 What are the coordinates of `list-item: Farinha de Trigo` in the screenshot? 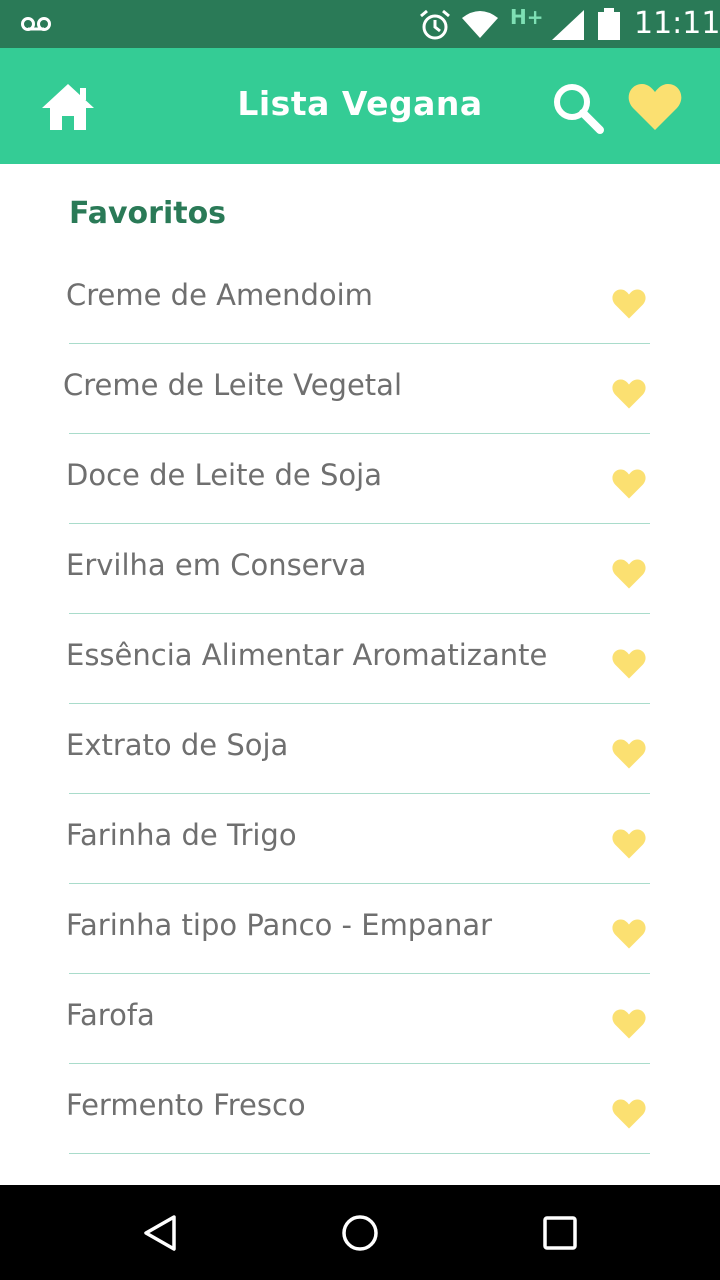 It's located at (360, 839).